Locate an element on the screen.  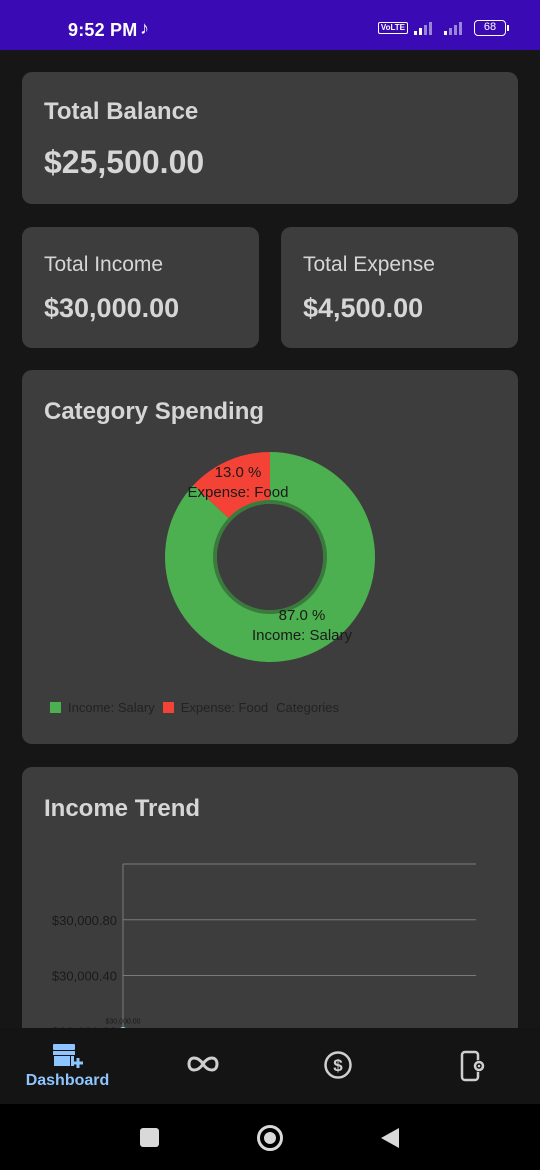
nav-dashboard: Dashboard is located at coordinates (67, 1066).